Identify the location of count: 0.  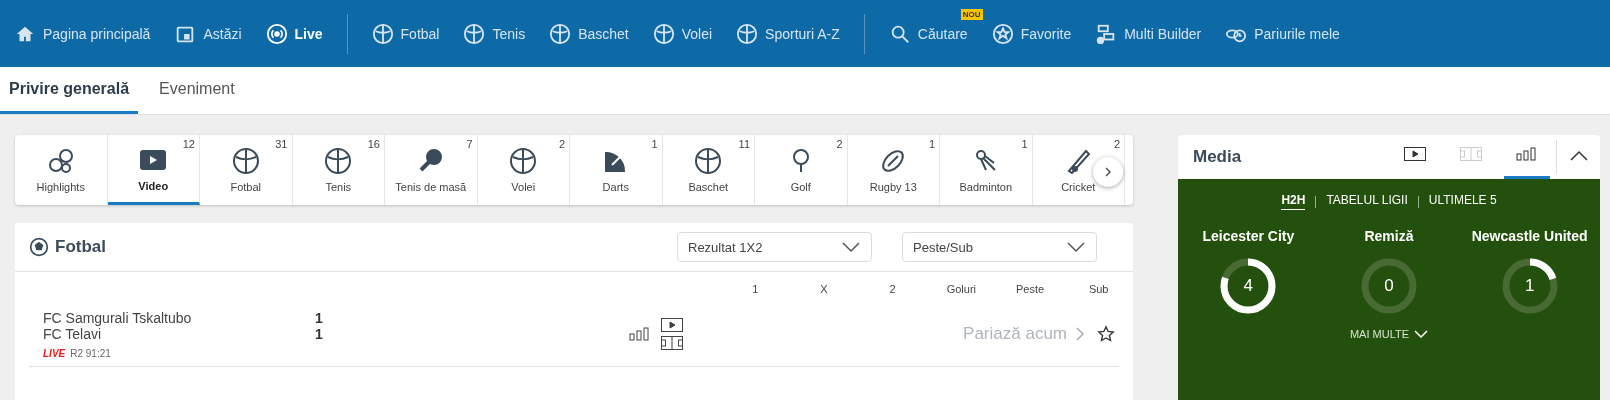
(1389, 286).